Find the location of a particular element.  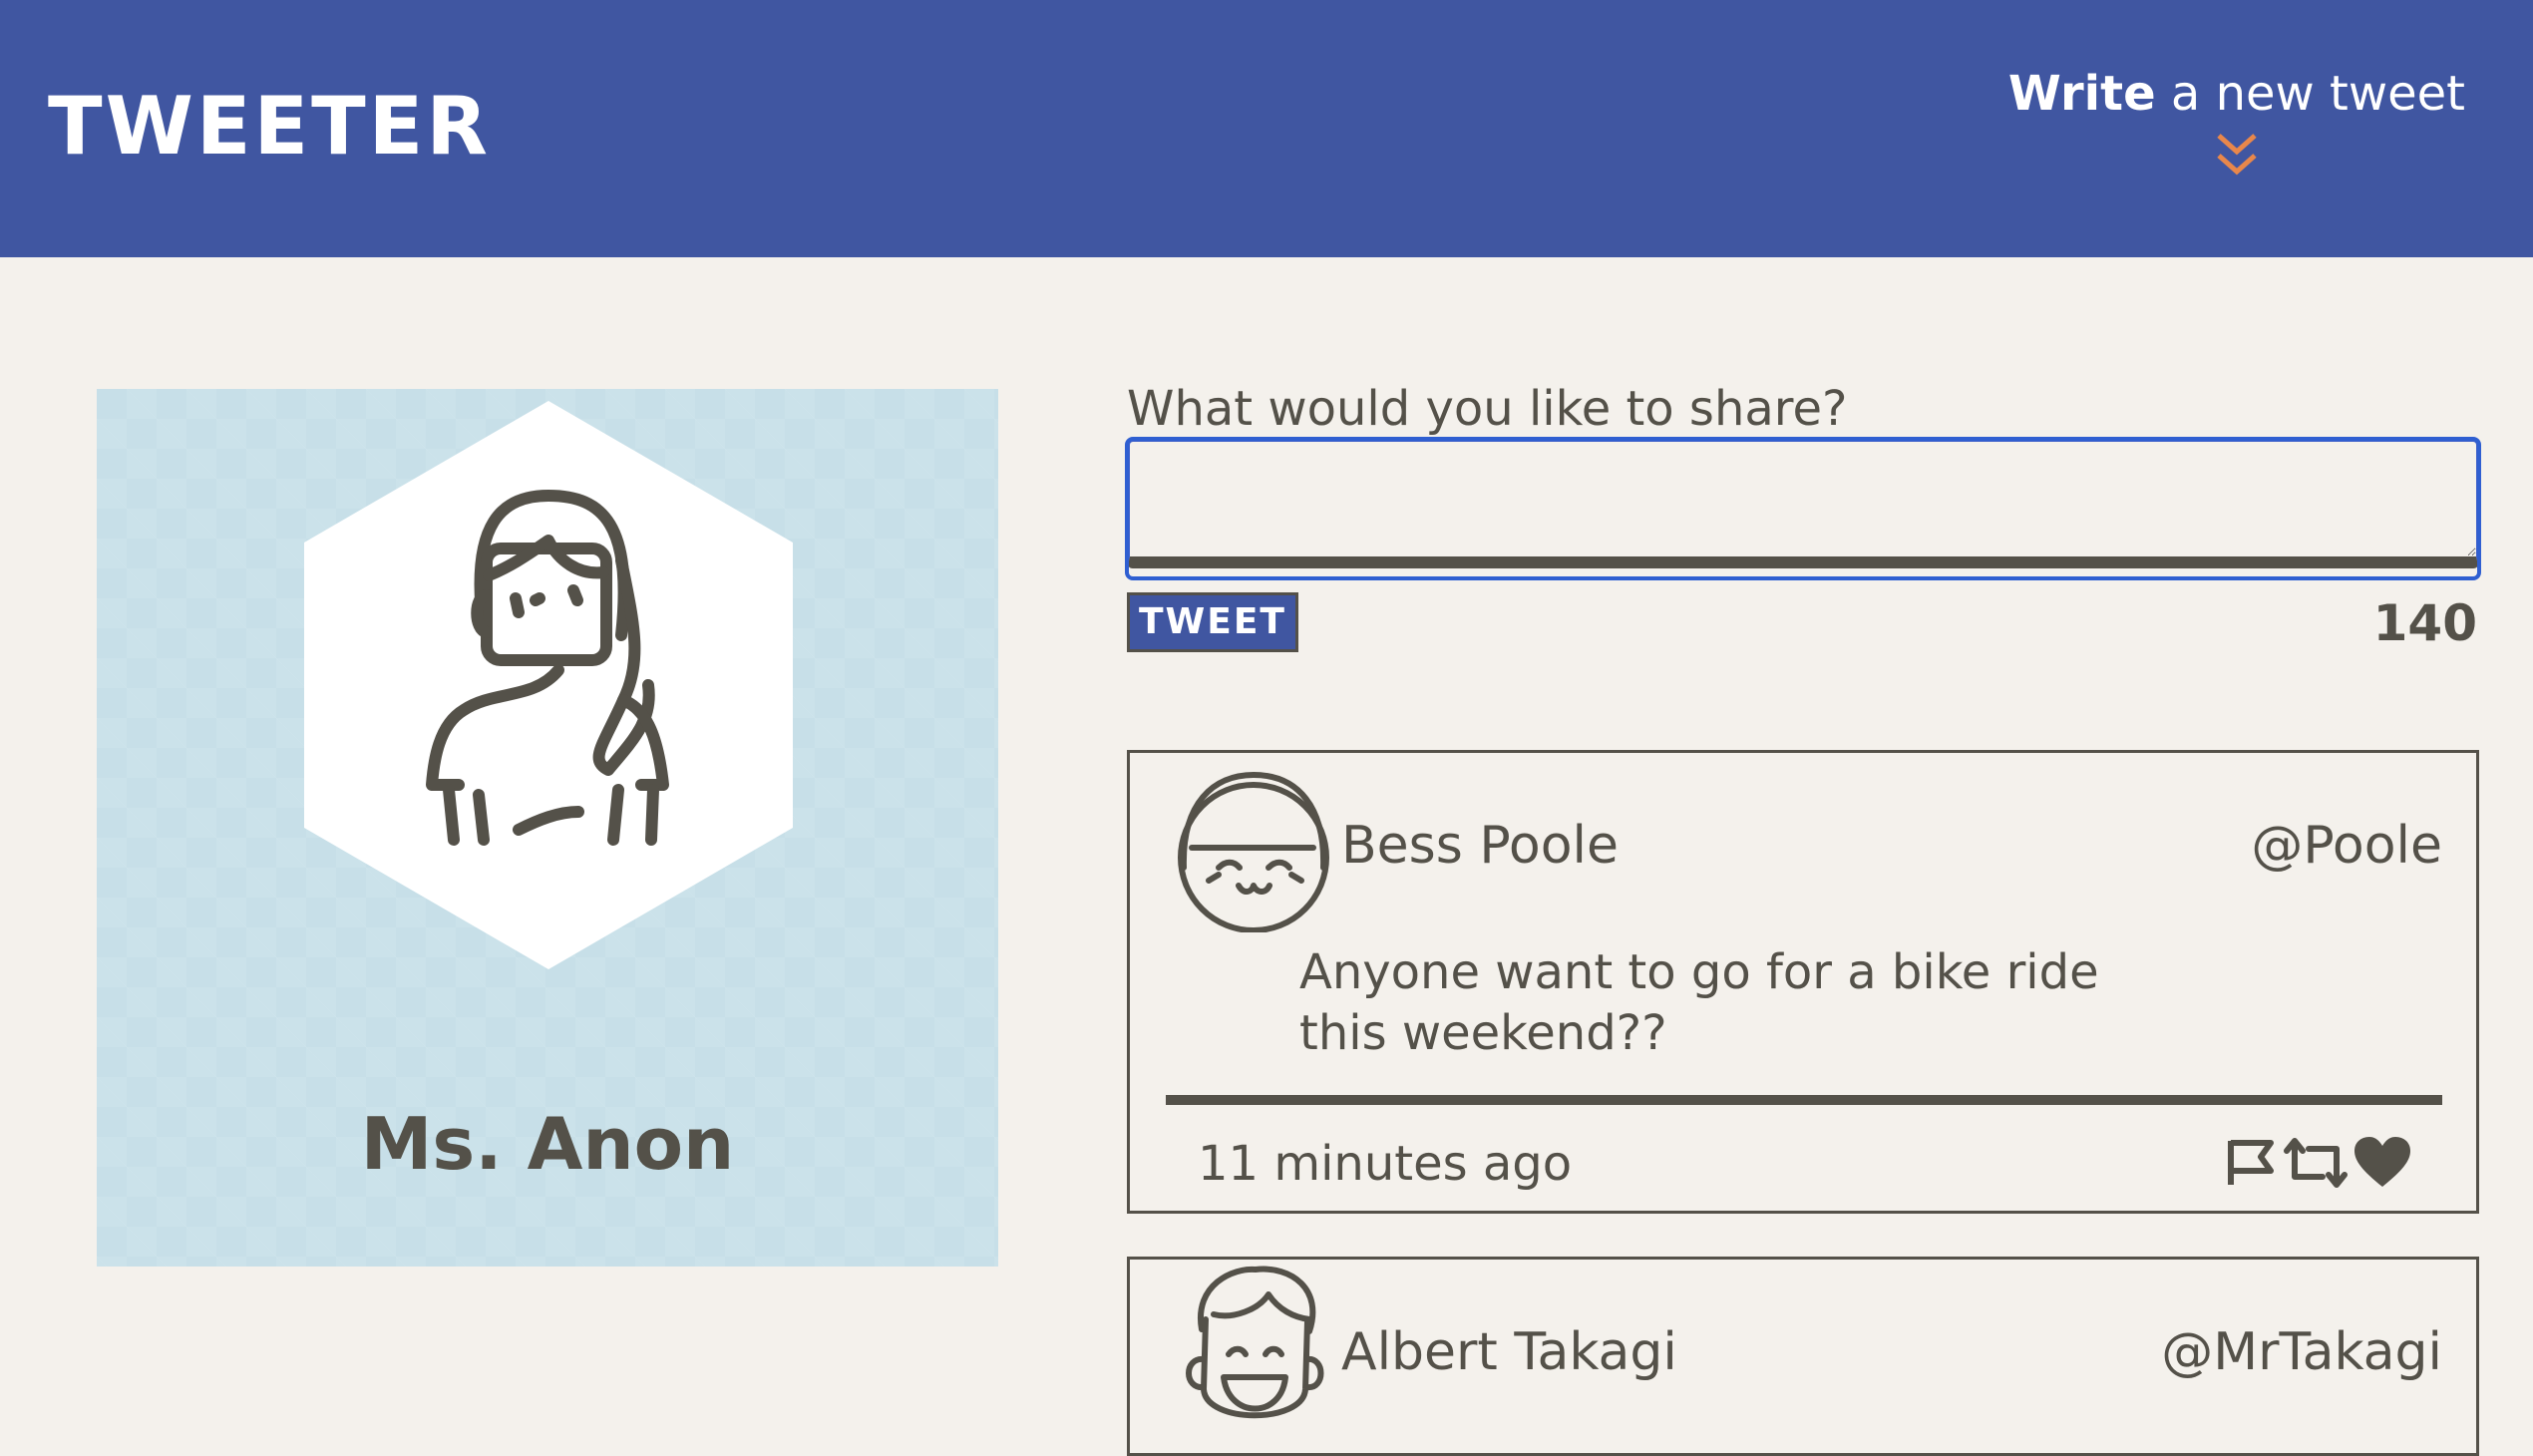

tweet-actions is located at coordinates (2317, 1165).